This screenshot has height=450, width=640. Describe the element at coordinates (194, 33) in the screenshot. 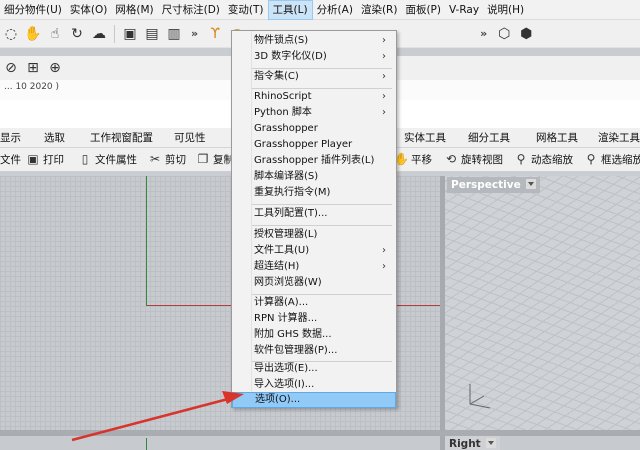

I see `toolbar-overflow-icon: »` at that location.